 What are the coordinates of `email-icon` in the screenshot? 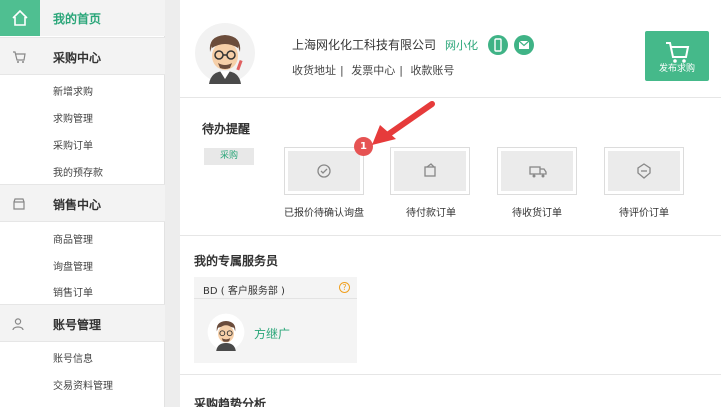 It's located at (524, 45).